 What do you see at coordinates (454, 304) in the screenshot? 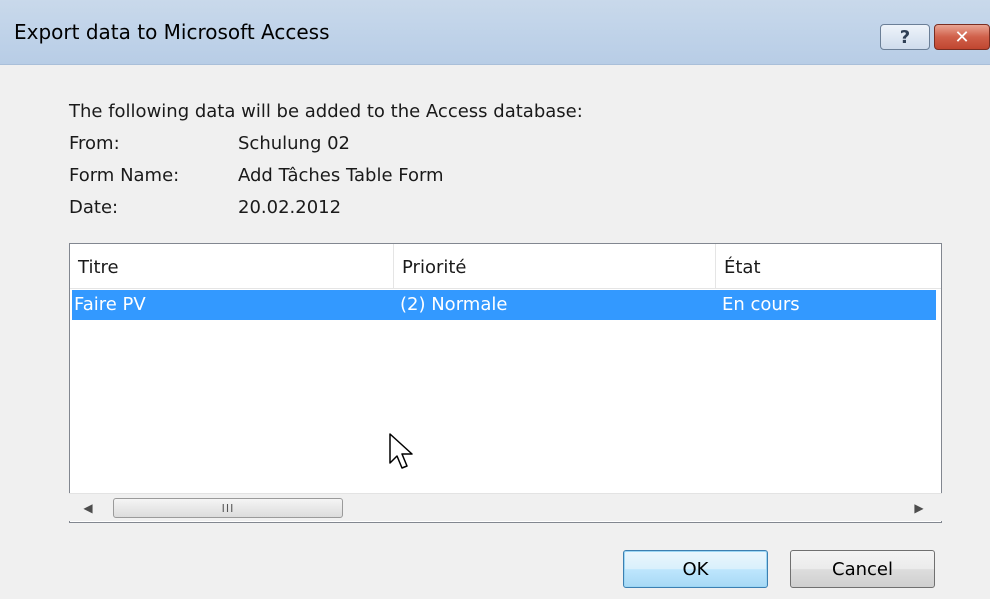
I see `cell-priorite: (2) Normale` at bounding box center [454, 304].